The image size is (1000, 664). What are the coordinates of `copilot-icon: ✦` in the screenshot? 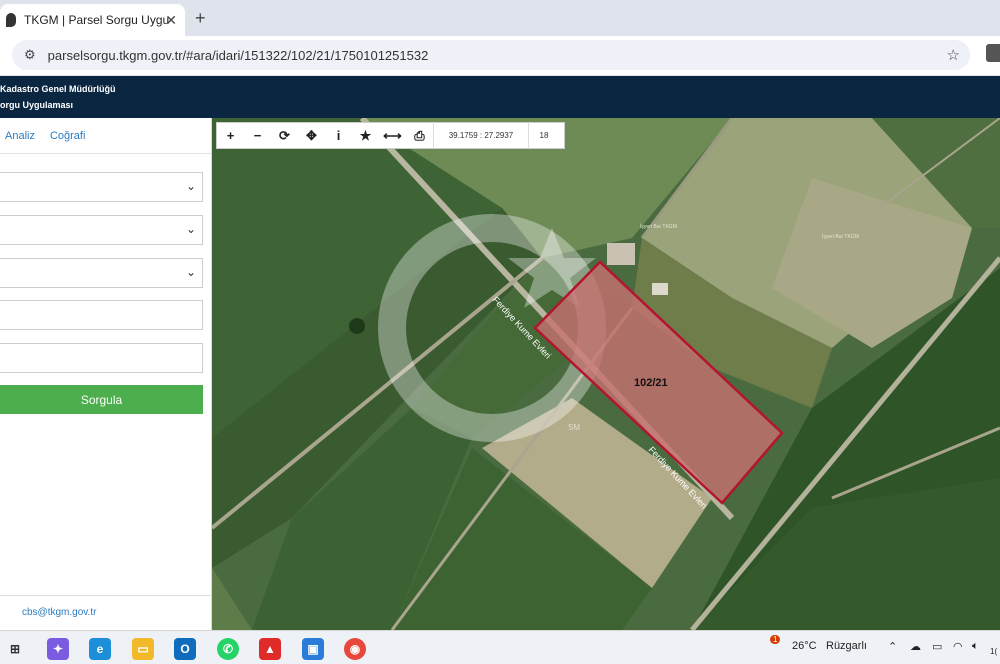 It's located at (58, 649).